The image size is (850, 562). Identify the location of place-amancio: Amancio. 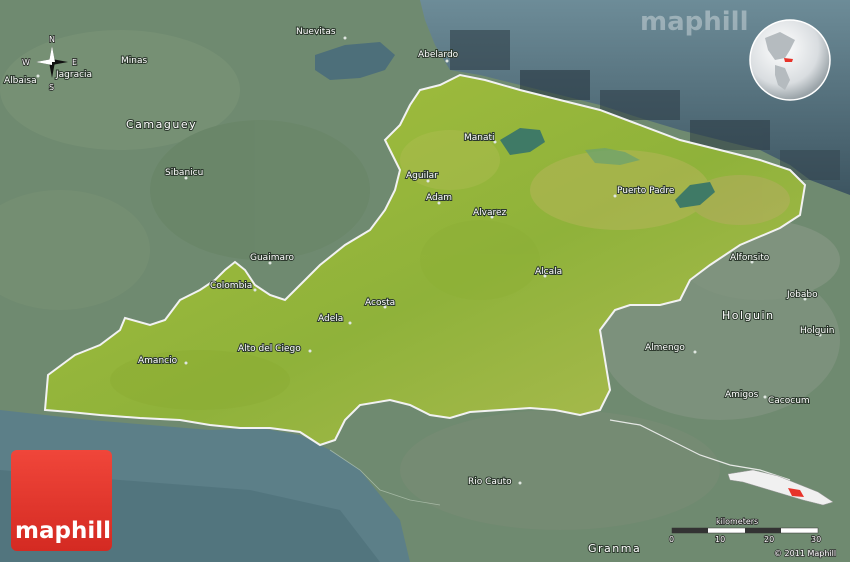
(158, 361).